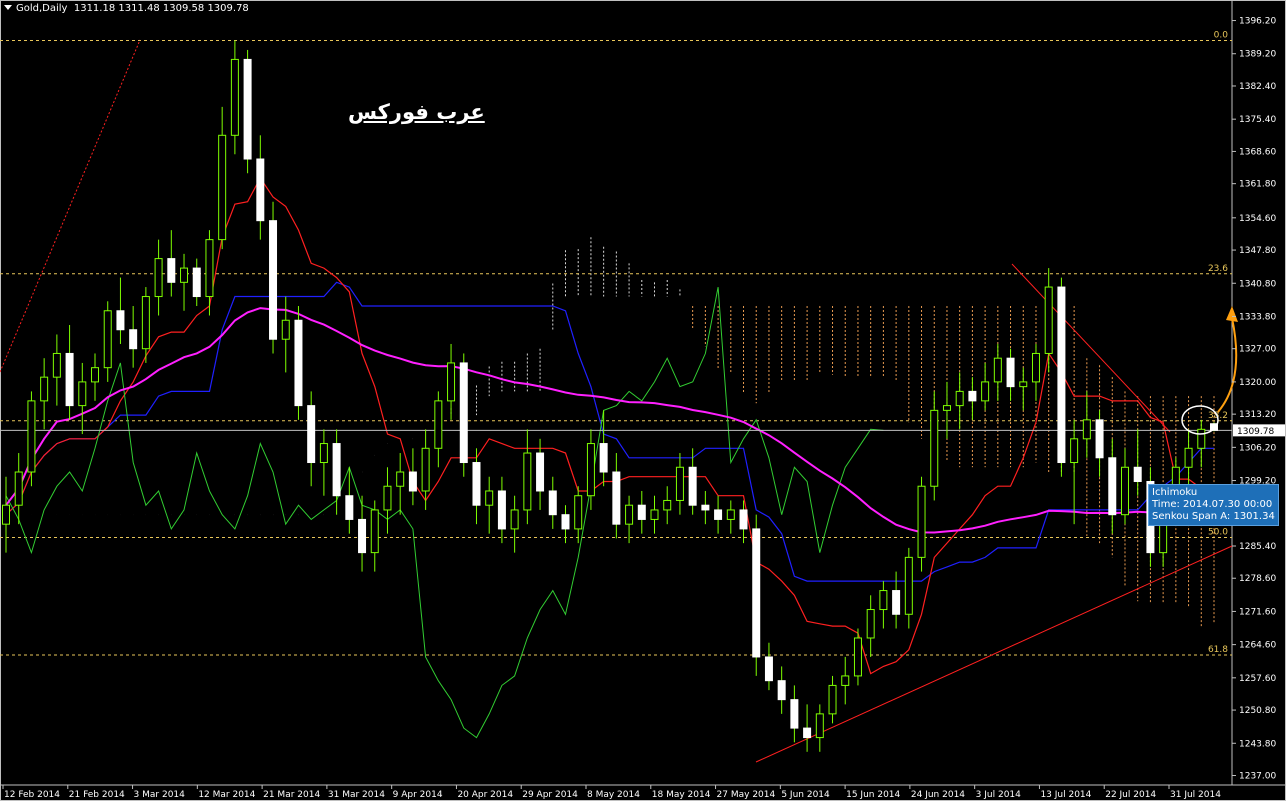 This screenshot has height=801, width=1286. I want to click on price-tick-label: 1285.40, so click(1257, 547).